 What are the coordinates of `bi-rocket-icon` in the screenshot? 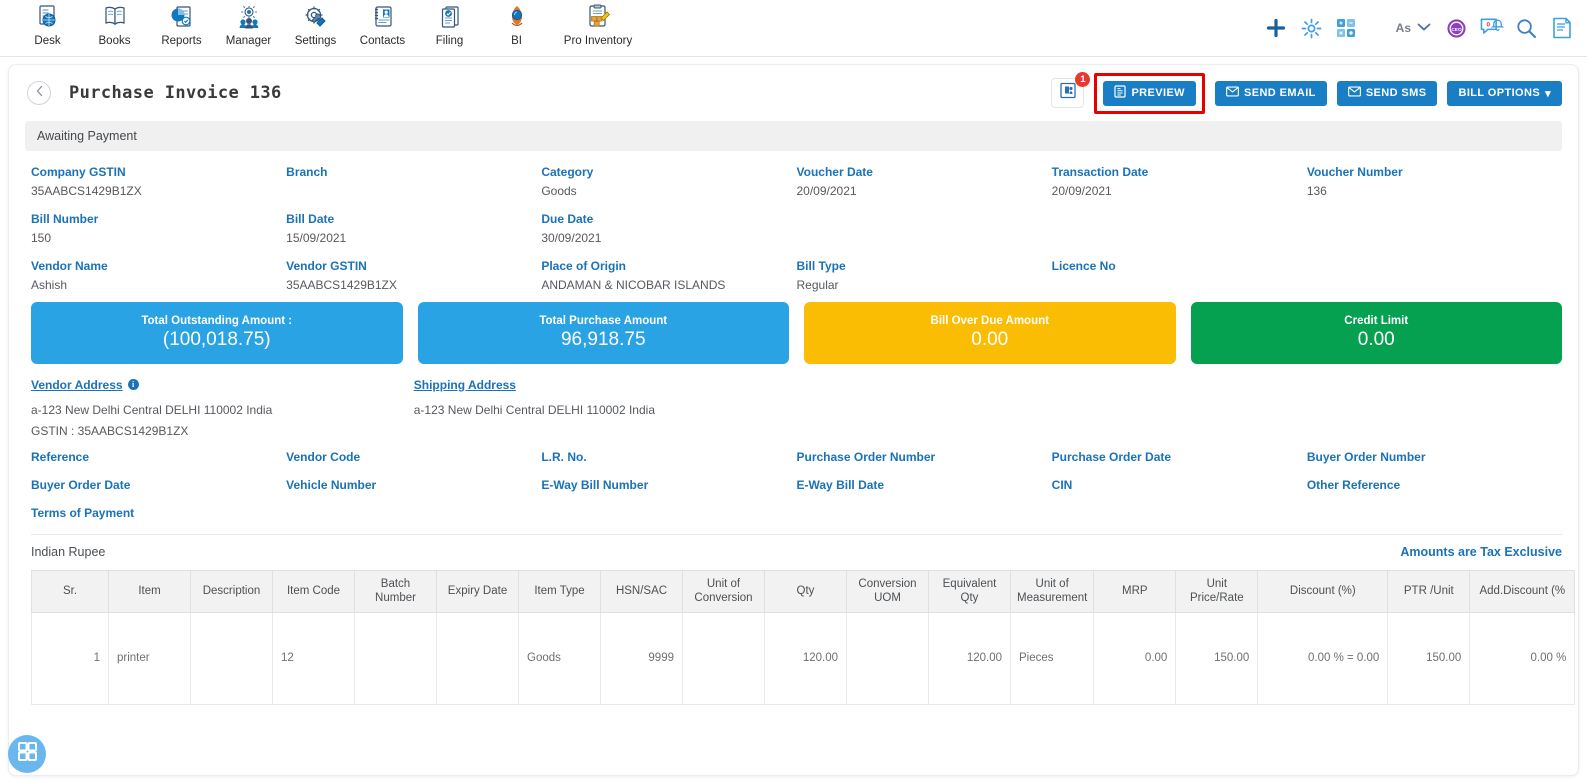 It's located at (517, 17).